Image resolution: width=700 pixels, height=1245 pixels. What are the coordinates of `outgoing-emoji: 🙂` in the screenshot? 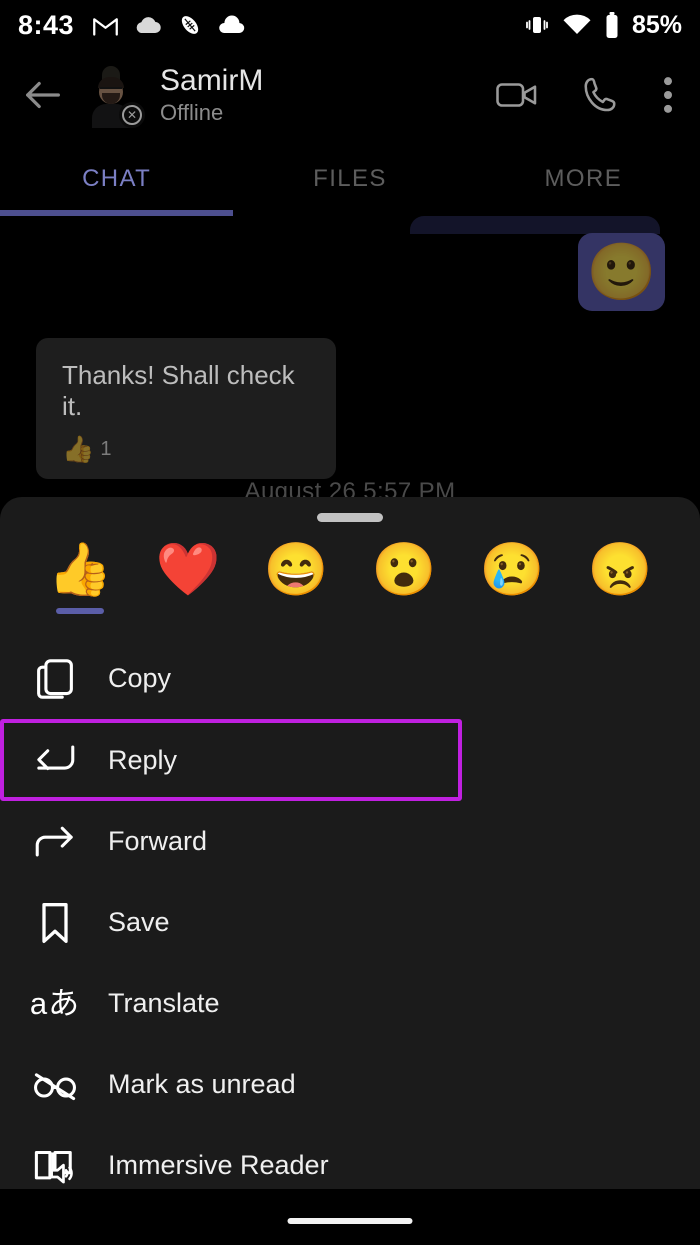 It's located at (621, 271).